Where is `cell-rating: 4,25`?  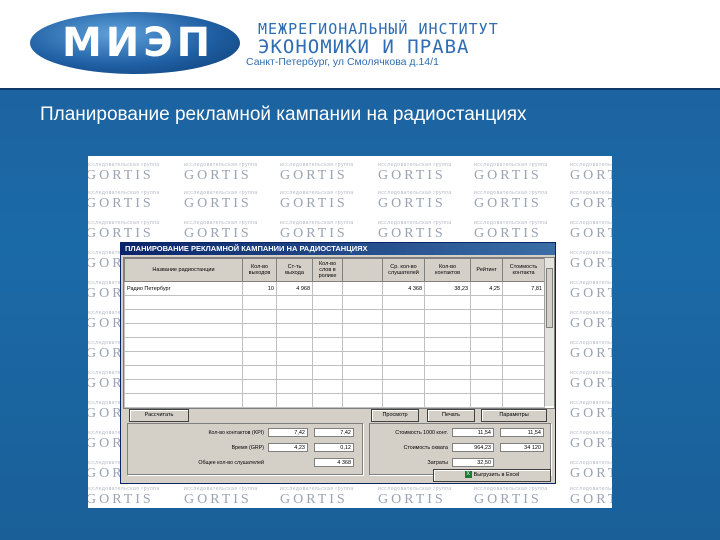 cell-rating: 4,25 is located at coordinates (486, 288).